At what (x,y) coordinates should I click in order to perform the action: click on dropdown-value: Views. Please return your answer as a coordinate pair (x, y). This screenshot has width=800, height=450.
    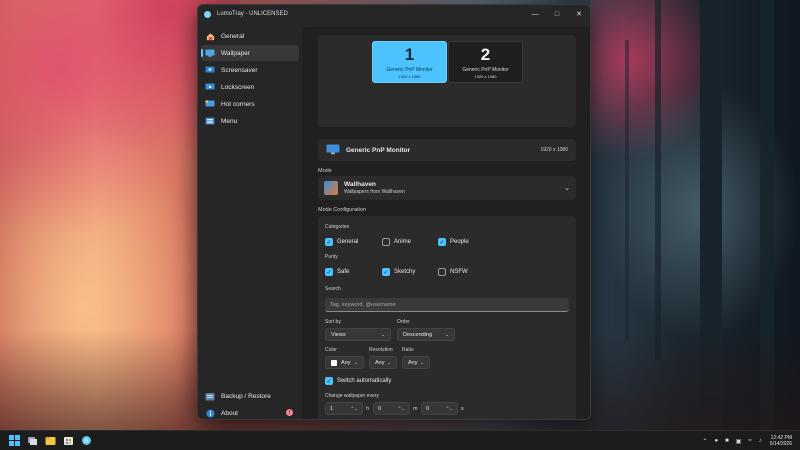
    Looking at the image, I should click on (338, 334).